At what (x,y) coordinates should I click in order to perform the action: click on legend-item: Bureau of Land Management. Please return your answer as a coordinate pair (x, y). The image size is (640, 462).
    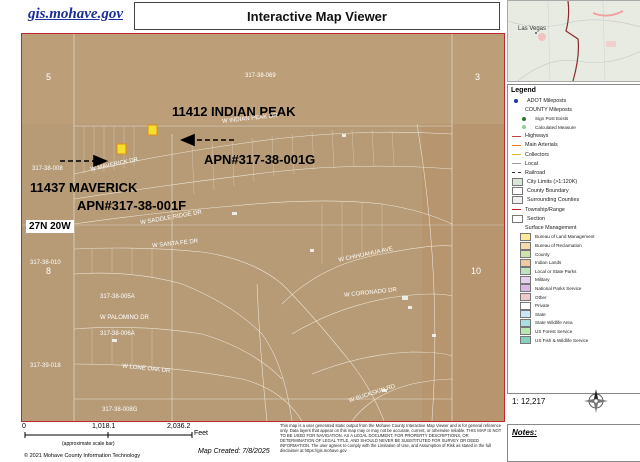
    Looking at the image, I should click on (574, 237).